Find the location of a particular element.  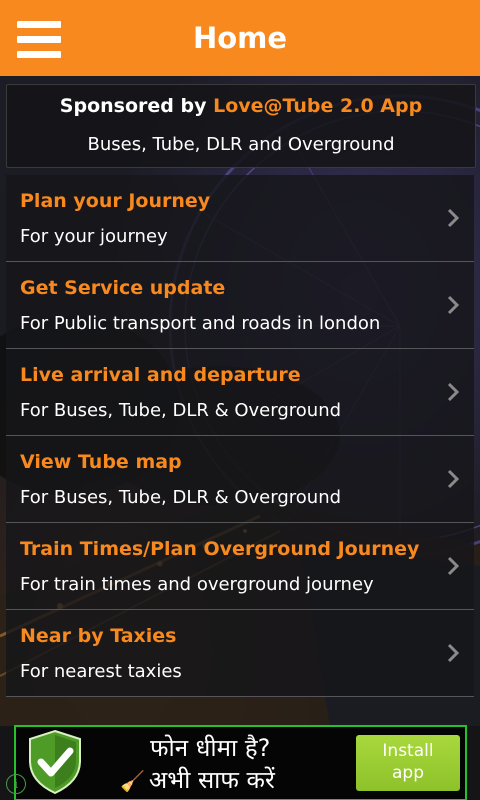

install-button-label-2: app is located at coordinates (408, 773).